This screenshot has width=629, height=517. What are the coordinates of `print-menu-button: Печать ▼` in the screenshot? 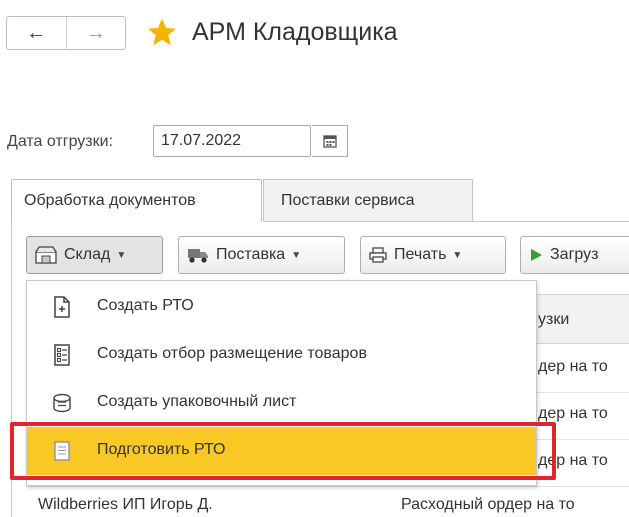 It's located at (433, 255).